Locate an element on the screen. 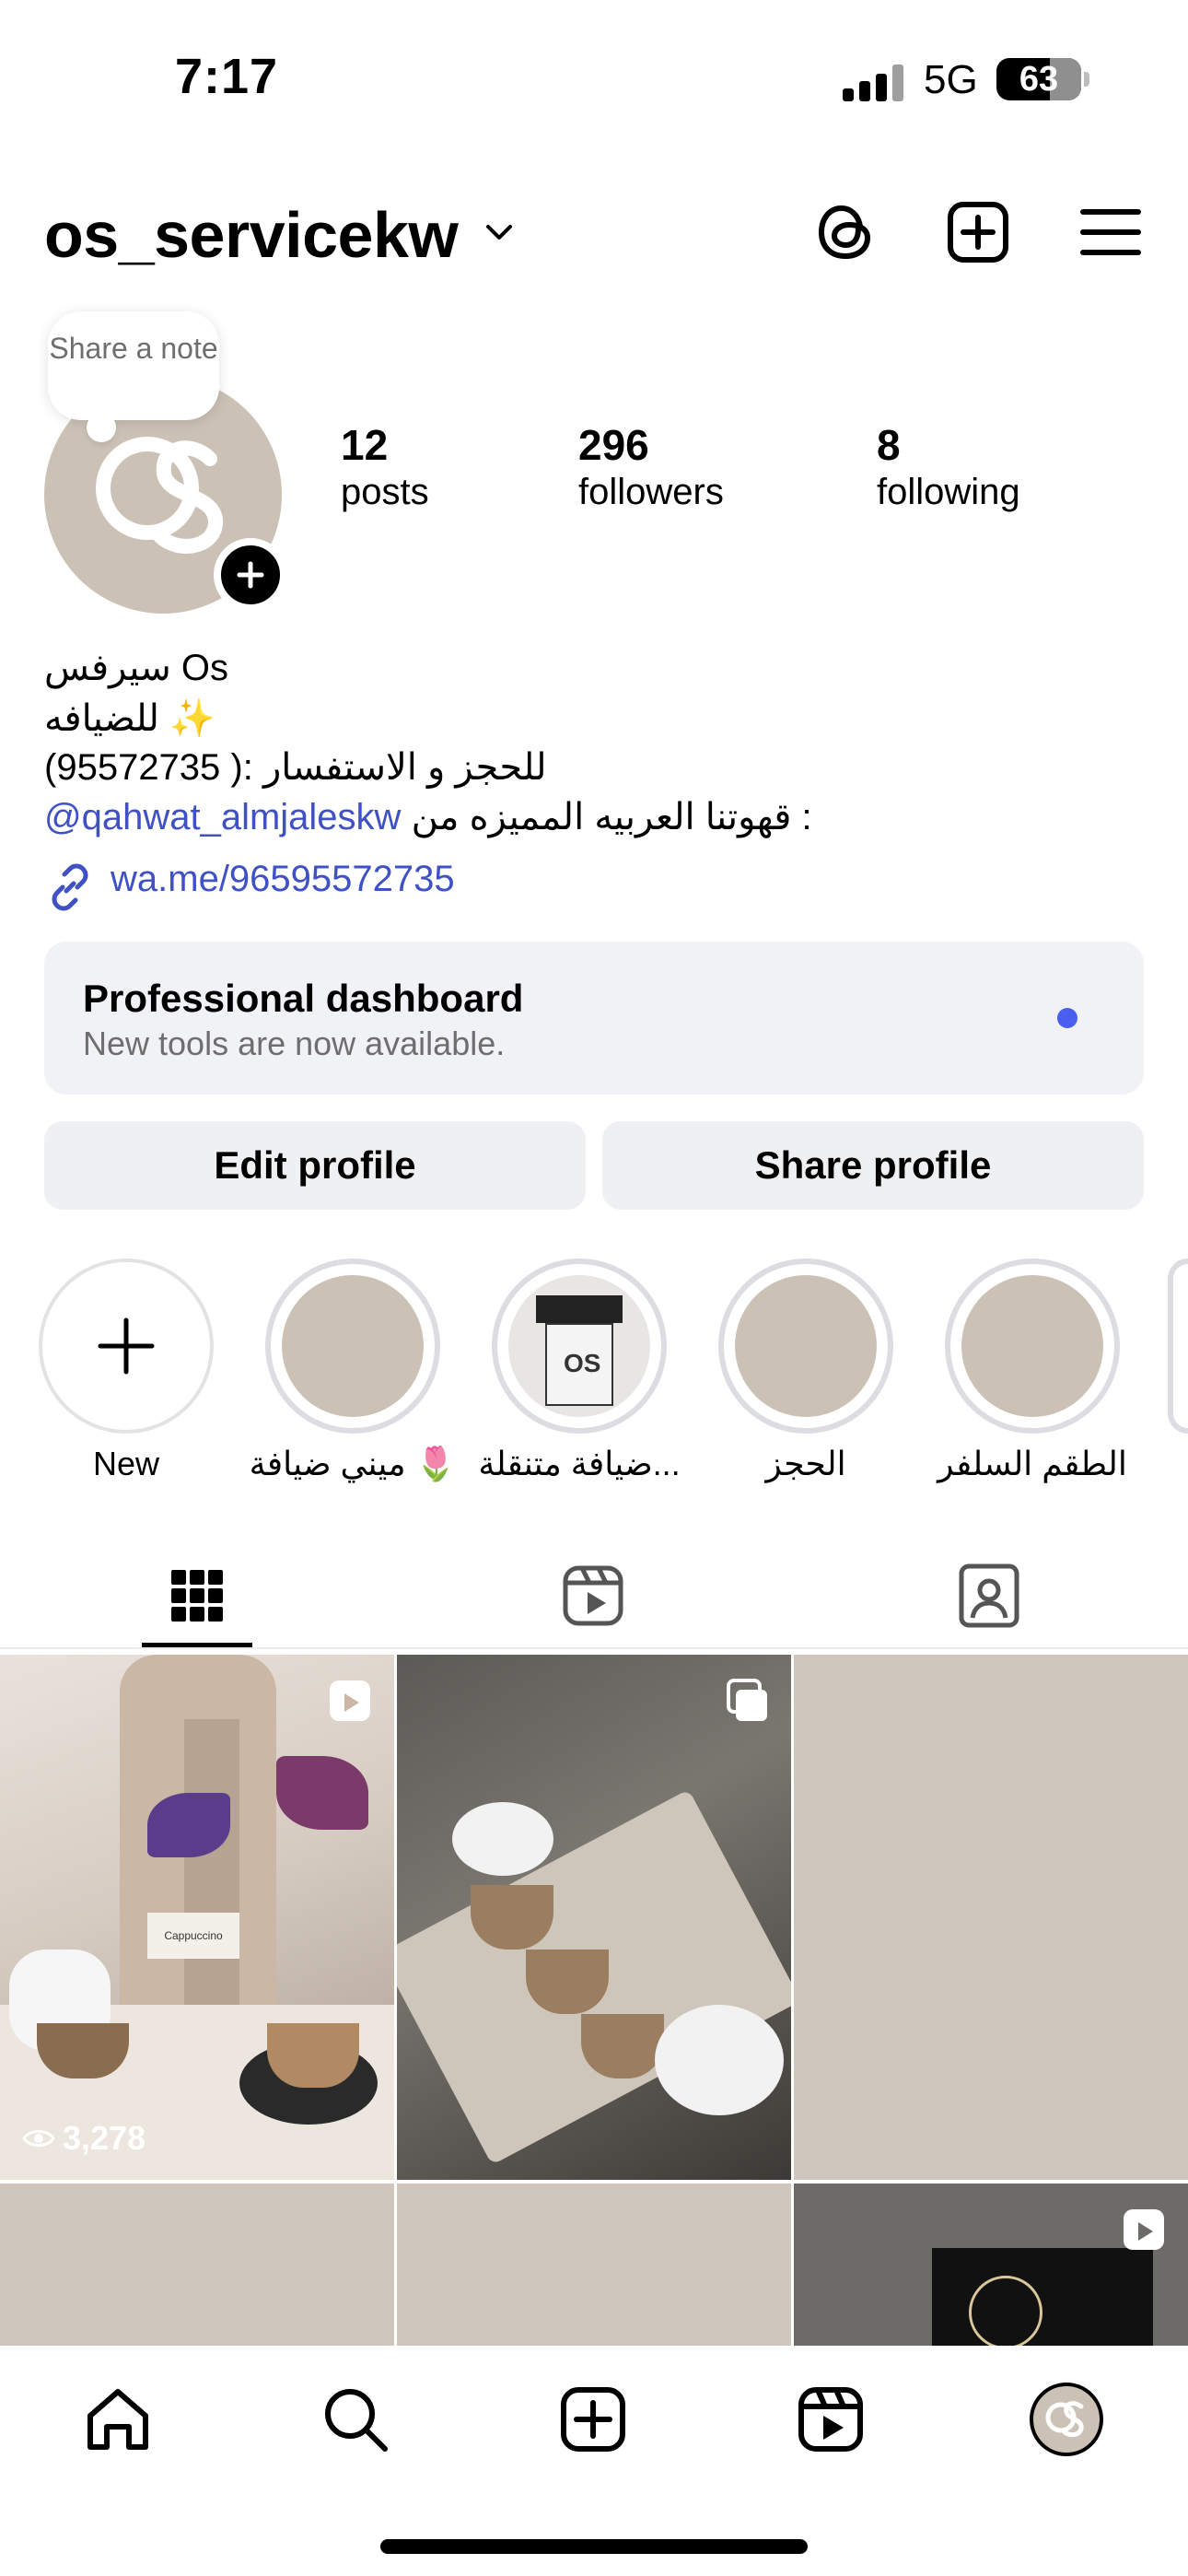  network-label: 5G is located at coordinates (951, 79).